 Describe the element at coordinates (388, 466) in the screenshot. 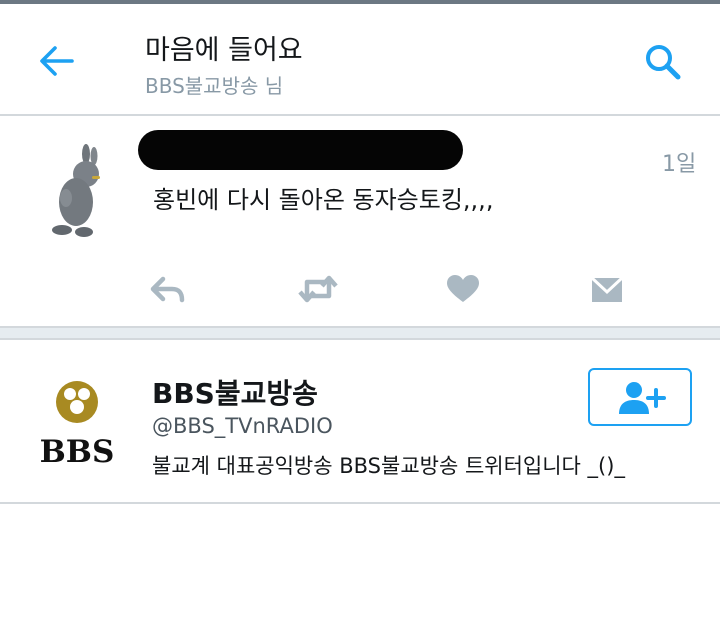

I see `user-bio: 불교계 대표공익방송 BBS불교방송 트위터입니다 _()_` at that location.